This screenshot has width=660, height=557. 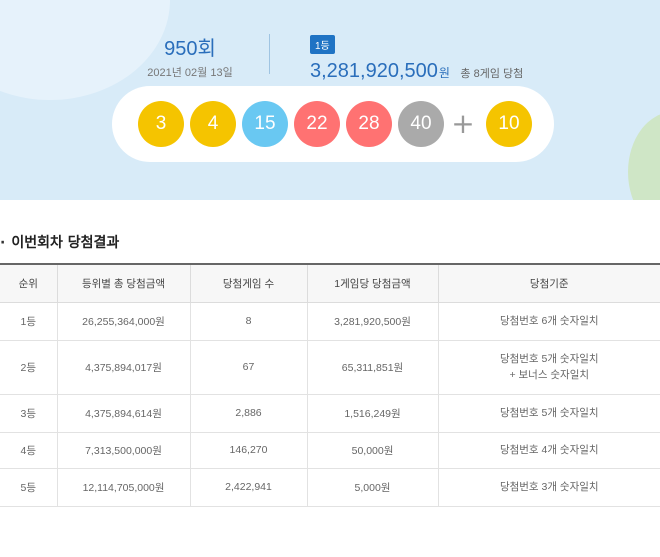 I want to click on section-title-text: 이번회차 당첨결과, so click(x=65, y=243).